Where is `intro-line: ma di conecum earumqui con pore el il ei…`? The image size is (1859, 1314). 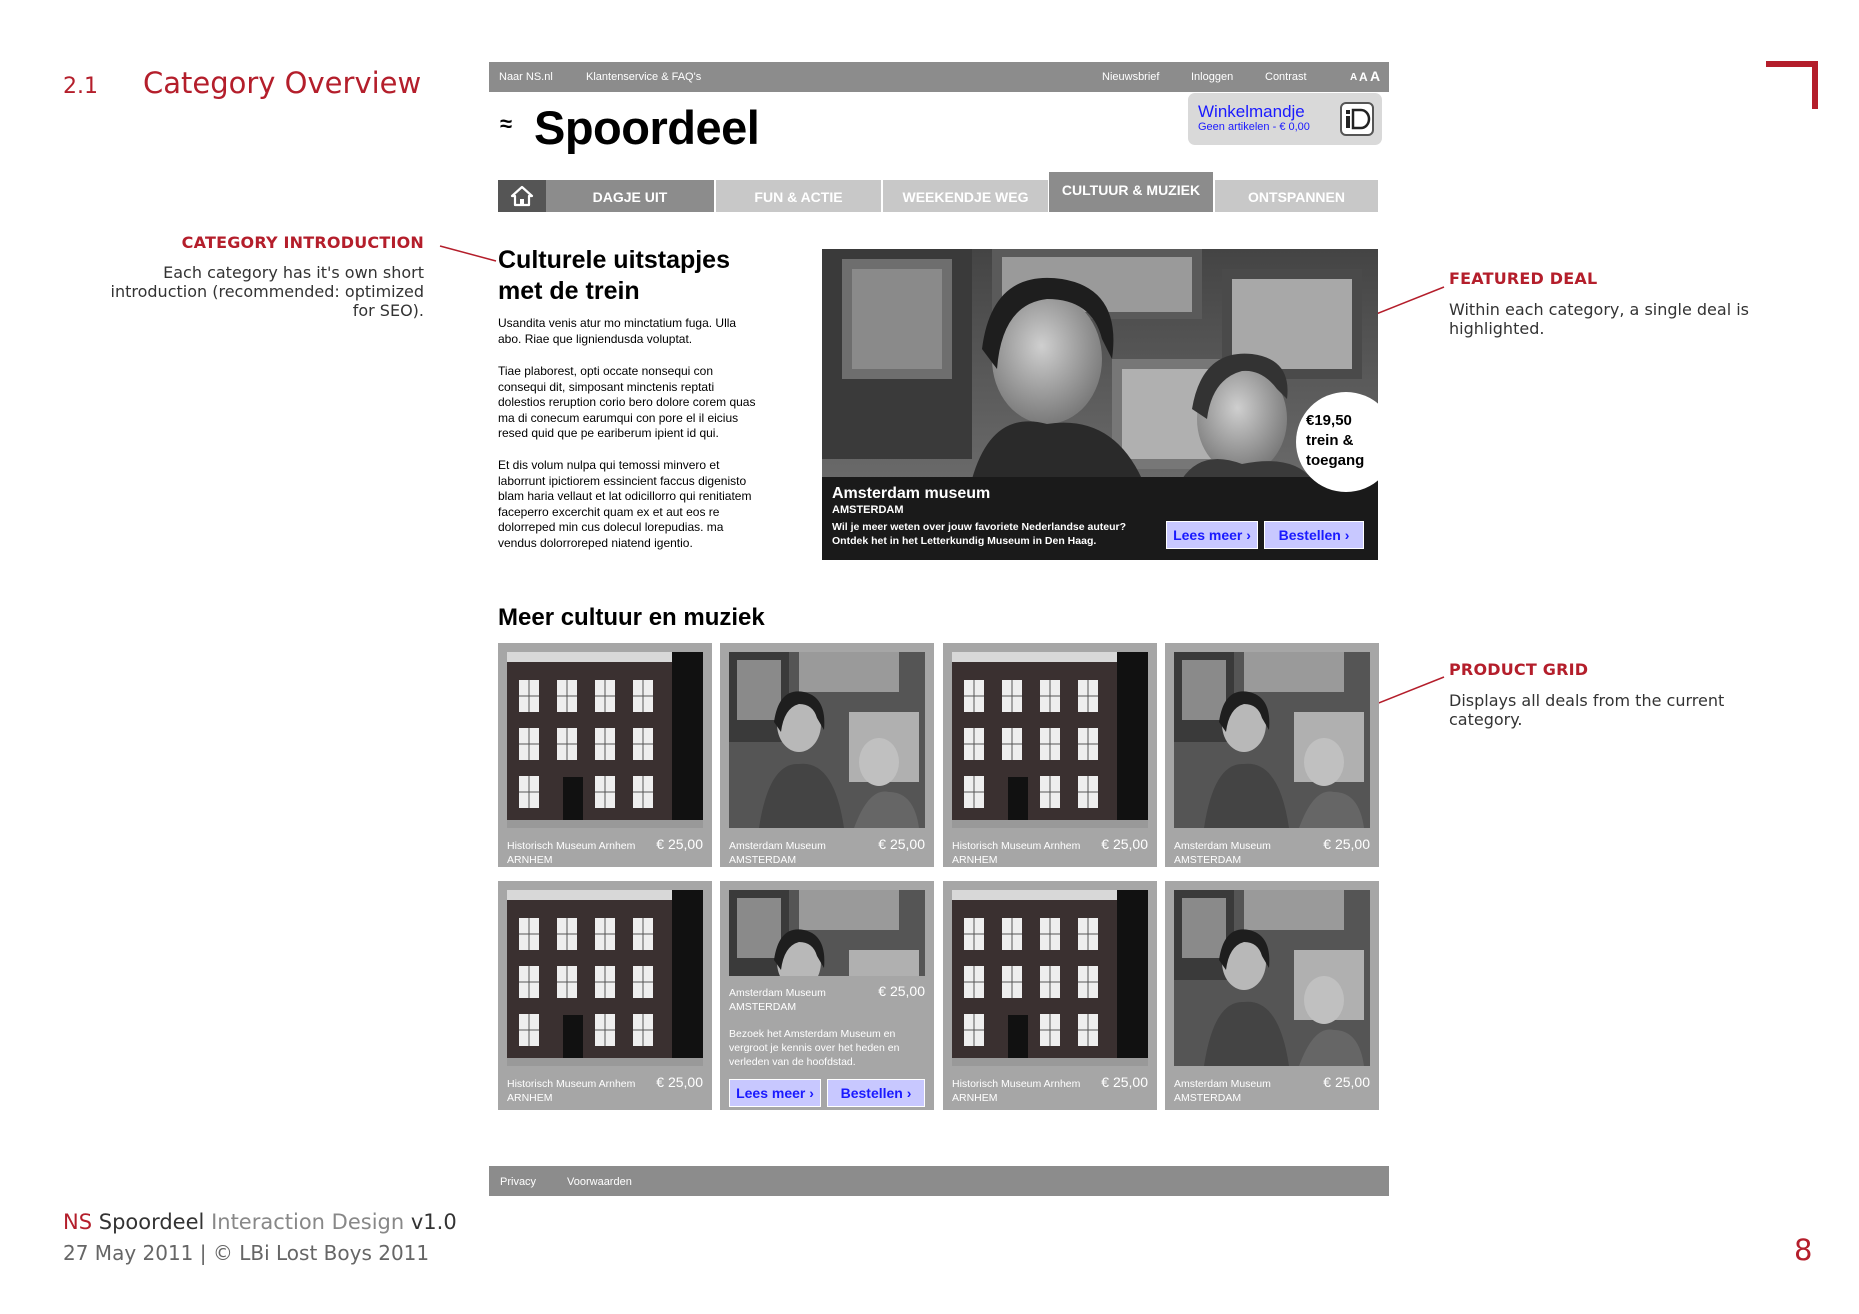 intro-line: ma di conecum earumqui con pore el il ei… is located at coordinates (618, 417).